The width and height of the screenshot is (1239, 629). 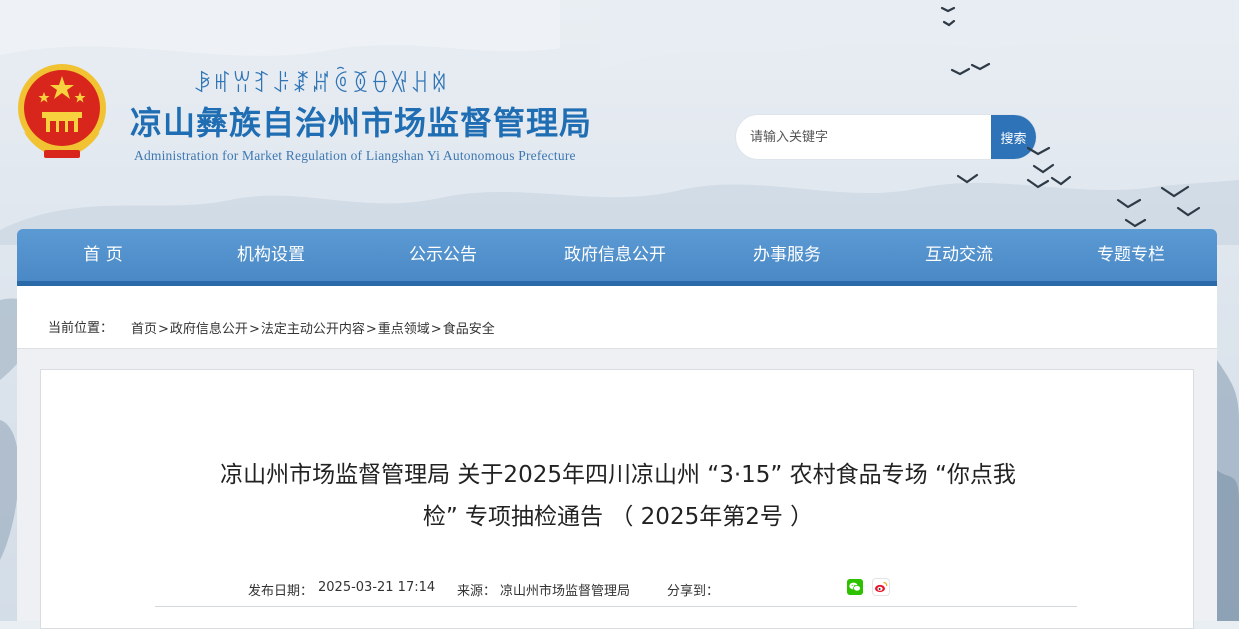 I want to click on publish-date-label: 发布日期：, so click(x=281, y=591).